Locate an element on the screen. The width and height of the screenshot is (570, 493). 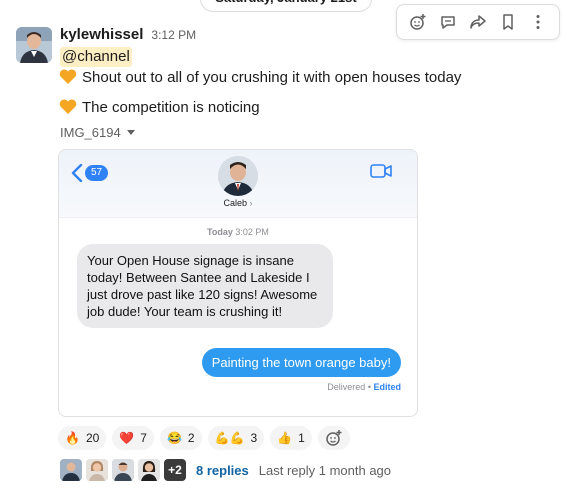
contact-name-text: Caleb is located at coordinates (235, 203).